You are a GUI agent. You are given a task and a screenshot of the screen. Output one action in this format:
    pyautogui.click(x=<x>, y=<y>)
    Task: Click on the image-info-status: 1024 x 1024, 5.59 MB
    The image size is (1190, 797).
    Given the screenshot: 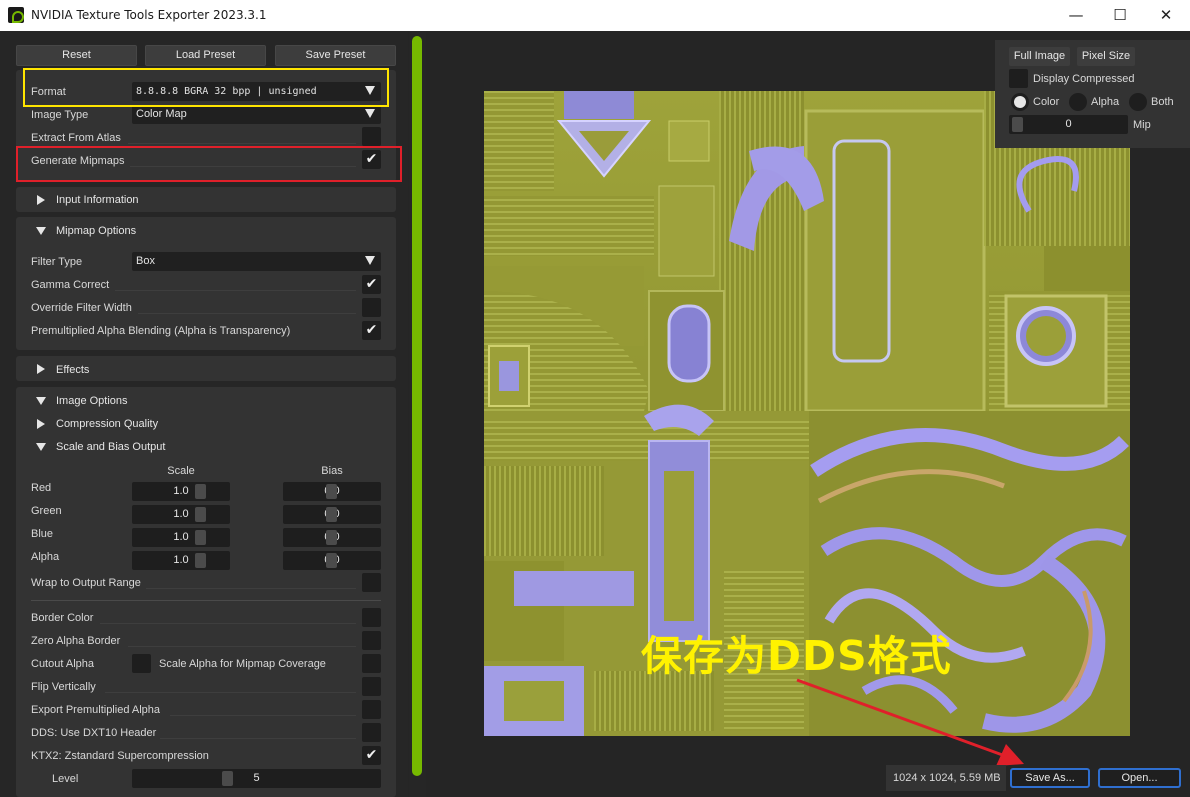 What is the action you would take?
    pyautogui.click(x=946, y=778)
    